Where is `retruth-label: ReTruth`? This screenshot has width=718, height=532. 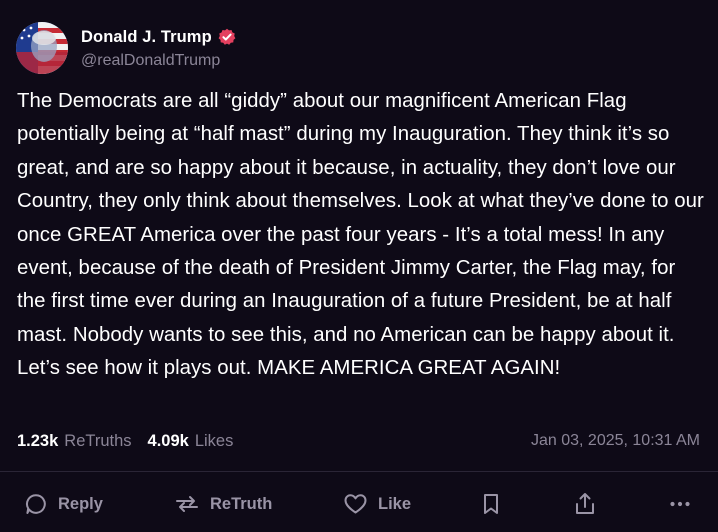 retruth-label: ReTruth is located at coordinates (241, 503).